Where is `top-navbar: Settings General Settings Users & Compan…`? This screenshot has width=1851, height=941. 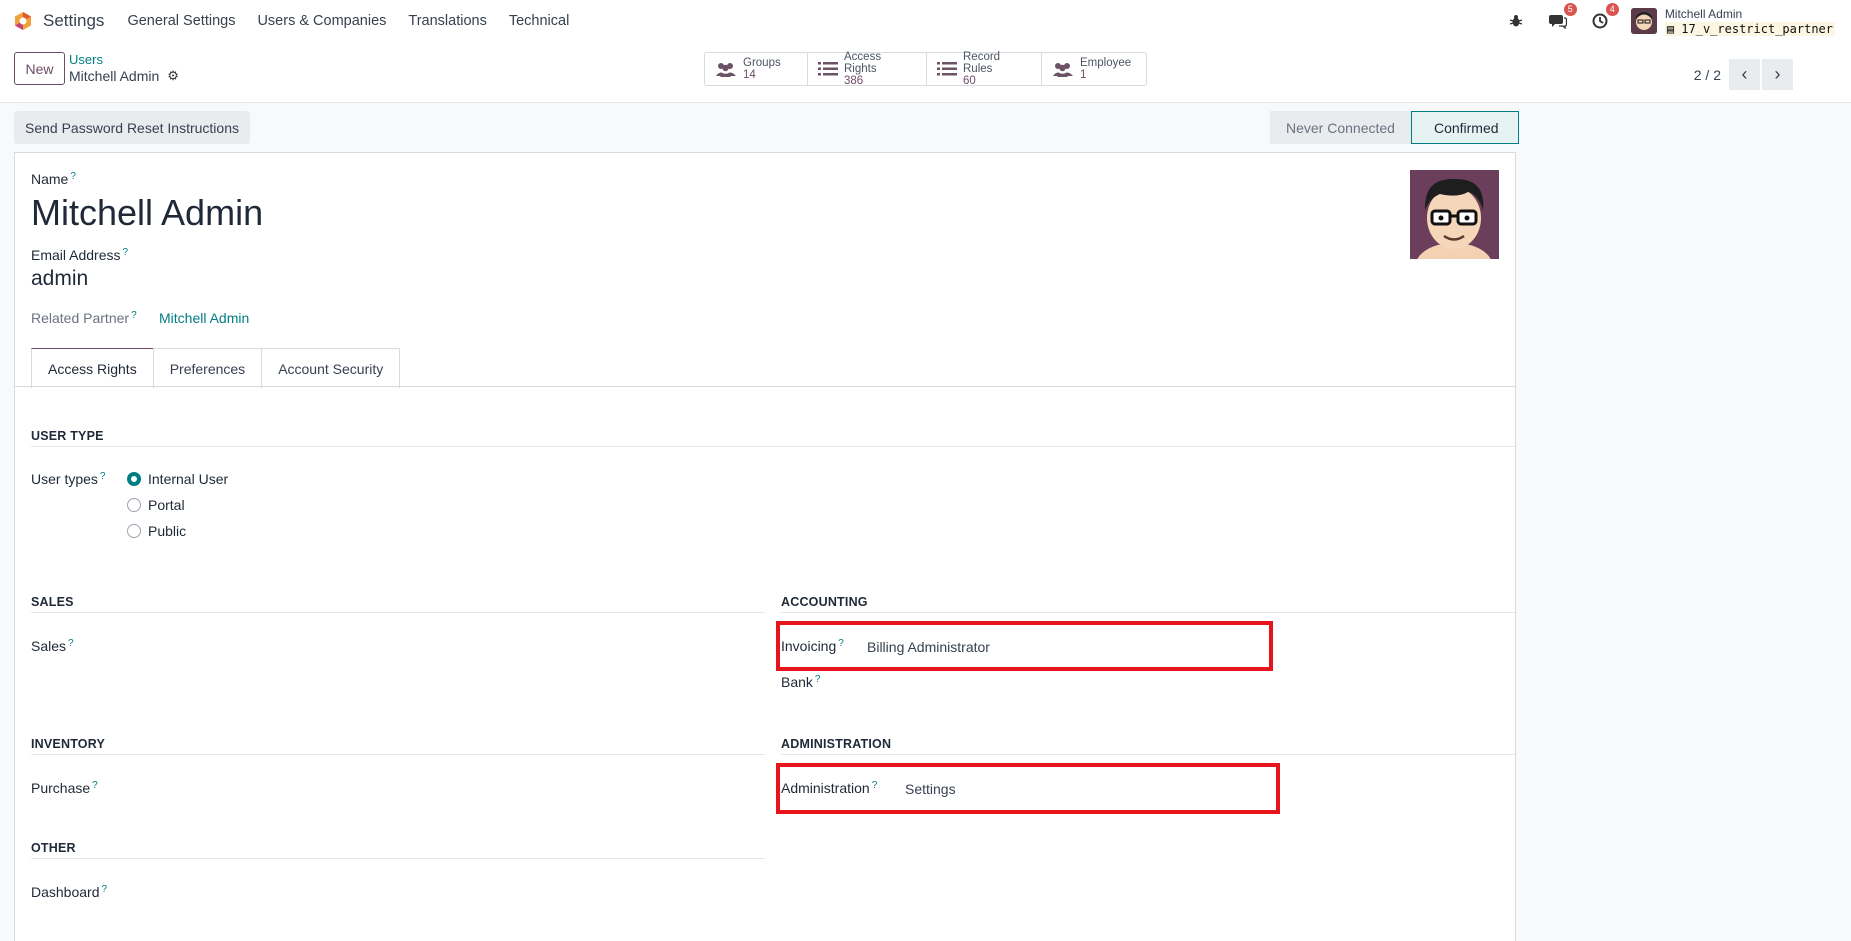 top-navbar: Settings General Settings Users & Compan… is located at coordinates (925, 21).